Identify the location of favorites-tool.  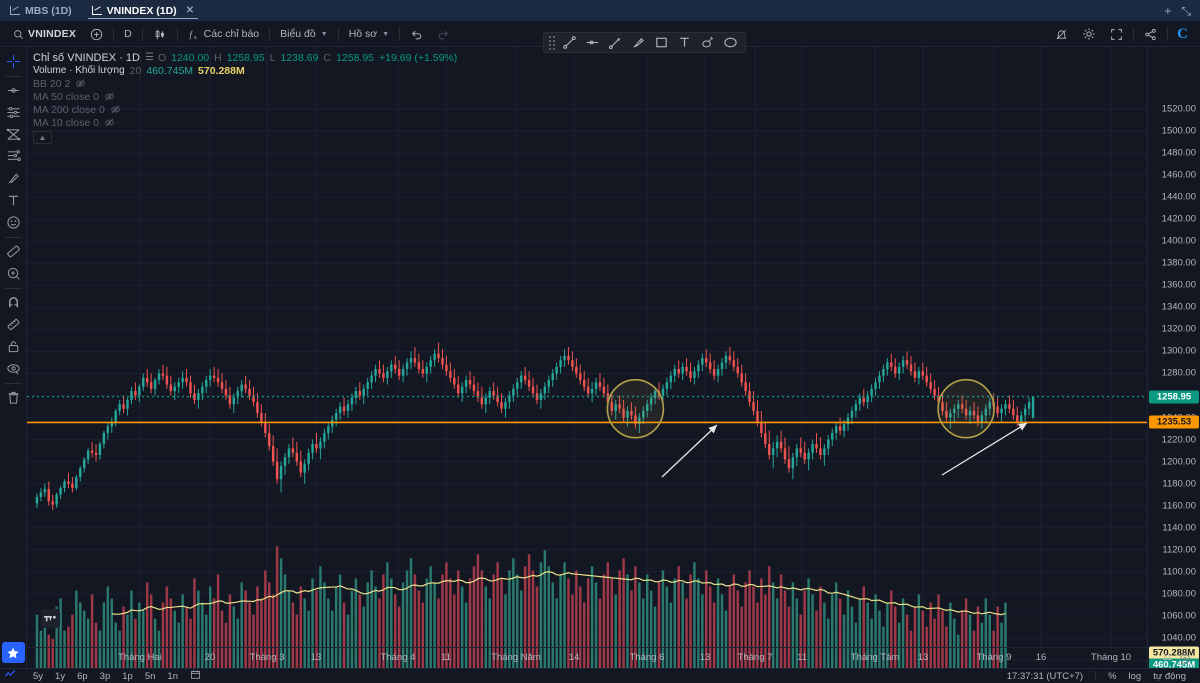
(13, 652).